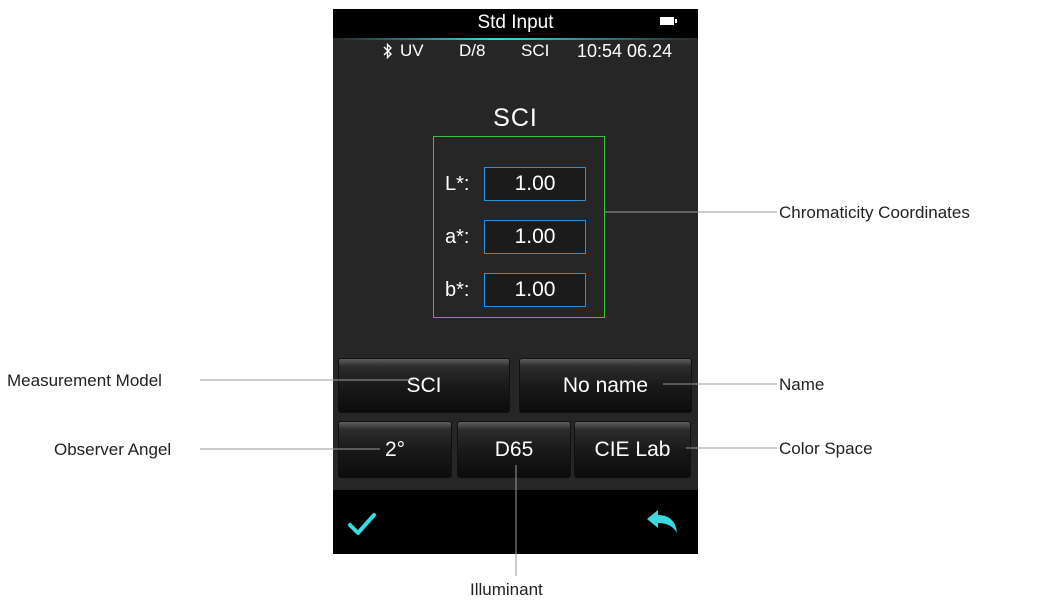 The width and height of the screenshot is (1037, 602). What do you see at coordinates (506, 589) in the screenshot?
I see `callout-illuminant: Illuminant` at bounding box center [506, 589].